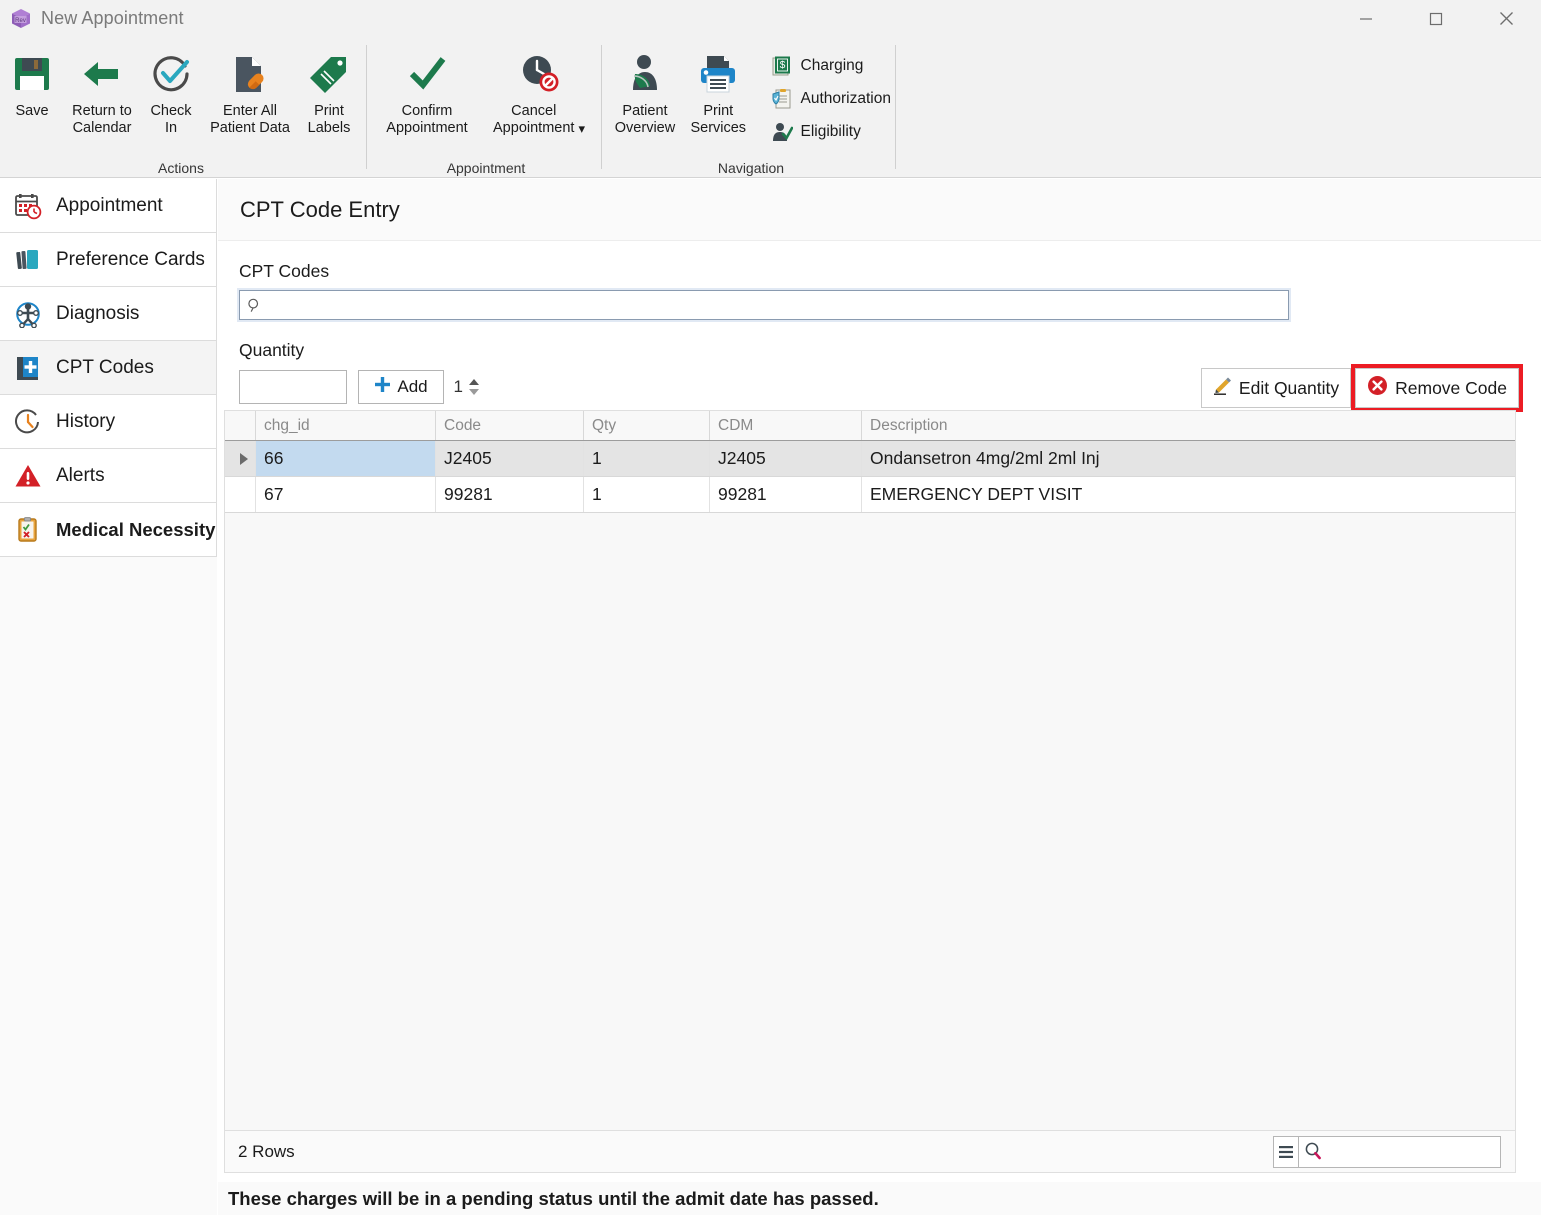  I want to click on print-labels-button: Print Labels, so click(329, 90).